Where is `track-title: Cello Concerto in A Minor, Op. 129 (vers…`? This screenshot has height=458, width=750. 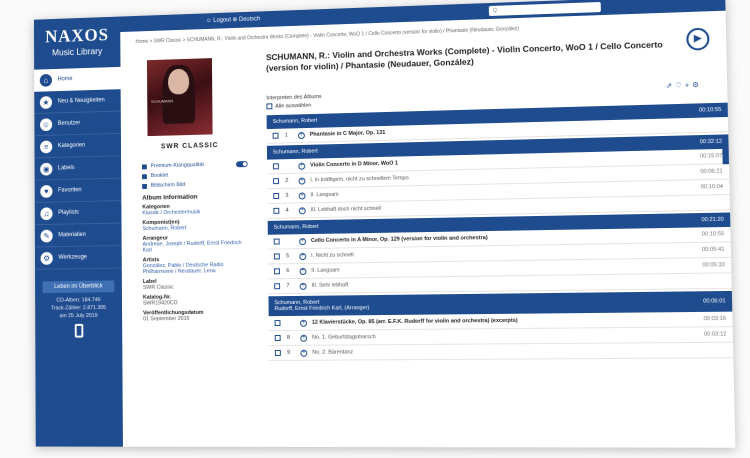 track-title: Cello Concerto in A Minor, Op. 129 (vers… is located at coordinates (503, 238).